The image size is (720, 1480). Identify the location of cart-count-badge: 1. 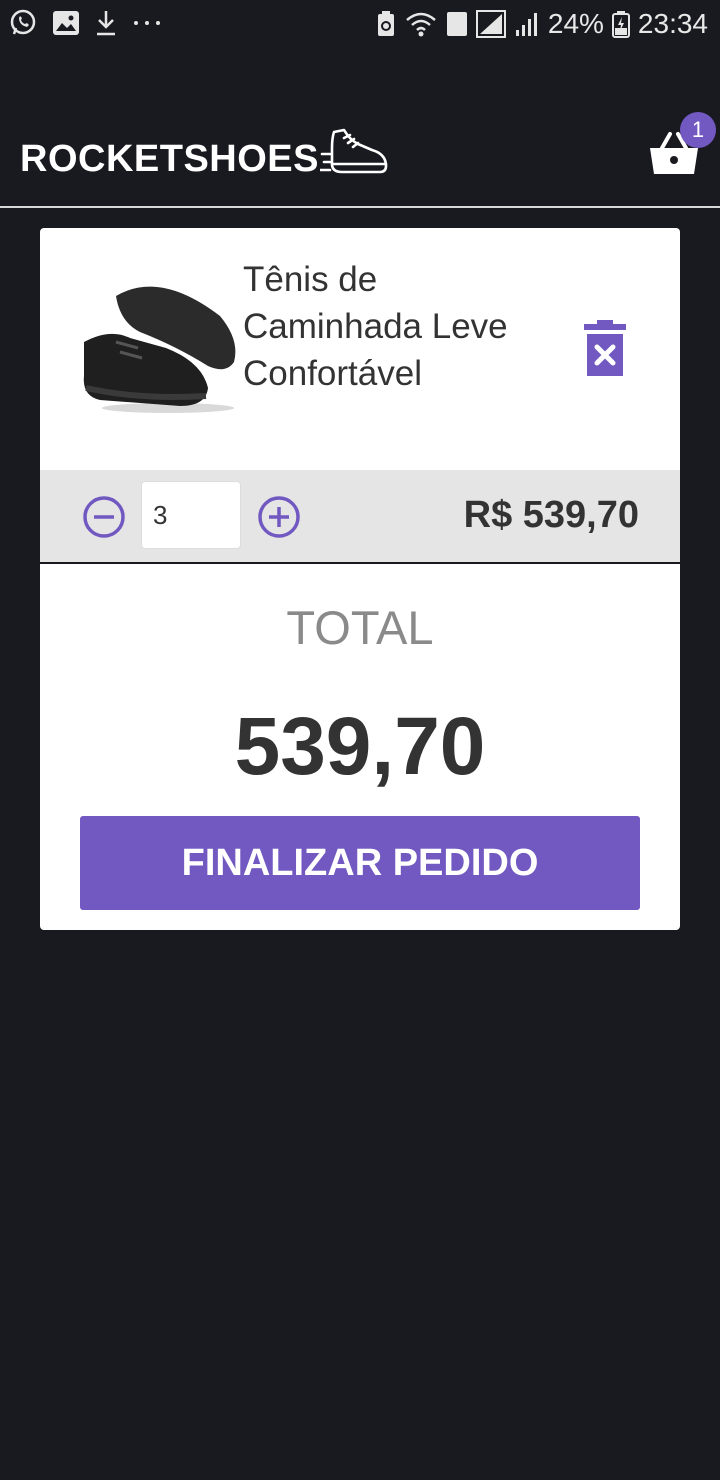
(698, 130).